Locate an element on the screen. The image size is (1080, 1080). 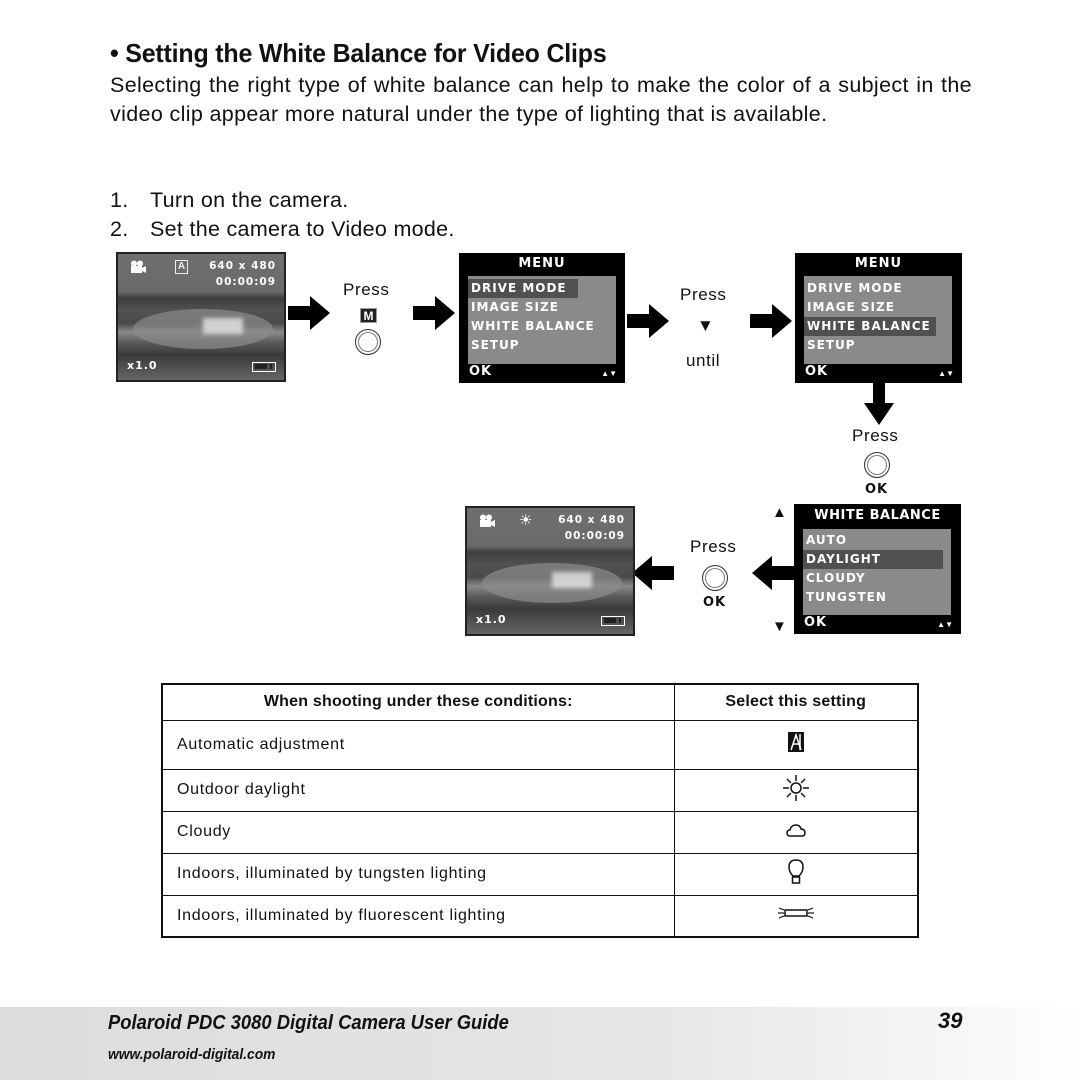
menu-panel: AUTO DAYLIGHT CLOUDY TUNGSTEN is located at coordinates (877, 572).